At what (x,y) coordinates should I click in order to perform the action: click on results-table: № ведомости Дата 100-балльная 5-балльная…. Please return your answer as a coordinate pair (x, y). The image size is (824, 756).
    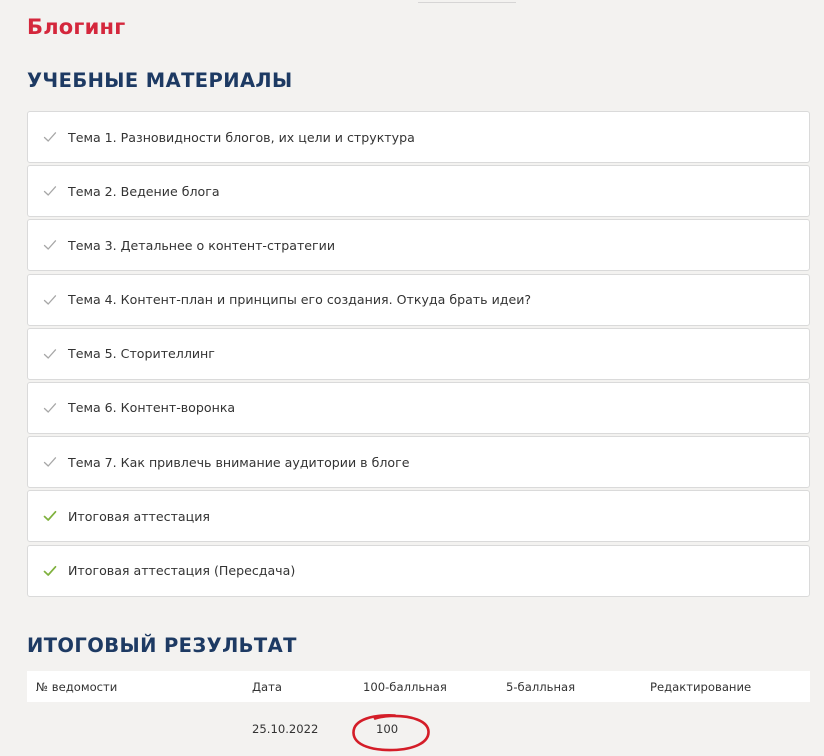
    Looking at the image, I should click on (418, 713).